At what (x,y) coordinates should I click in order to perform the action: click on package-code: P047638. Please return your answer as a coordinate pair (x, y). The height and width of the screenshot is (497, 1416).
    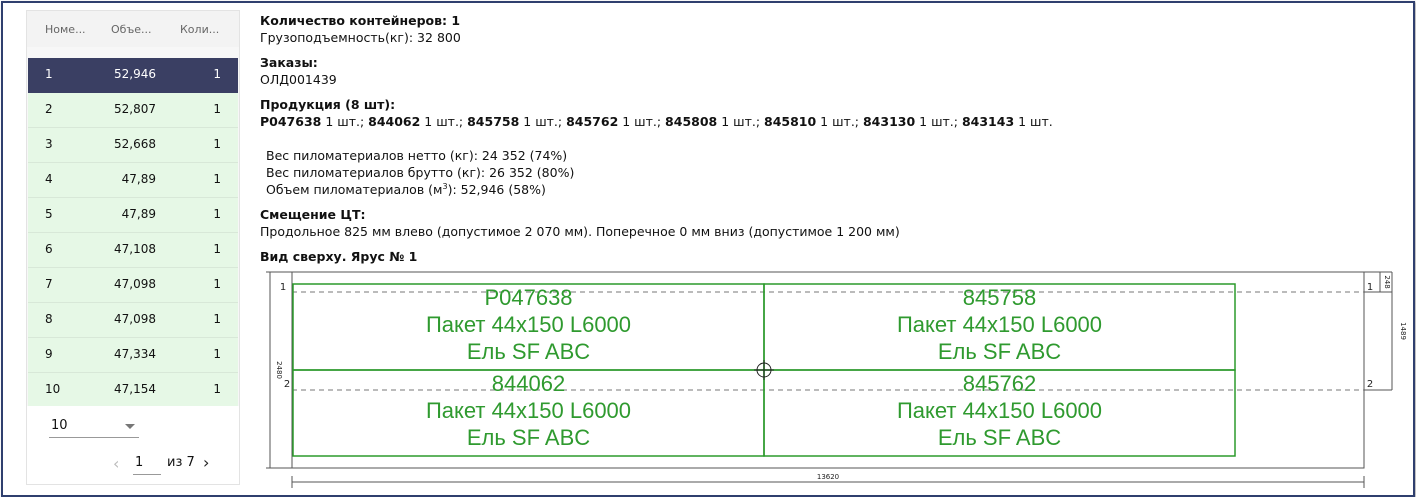
    Looking at the image, I should click on (528, 297).